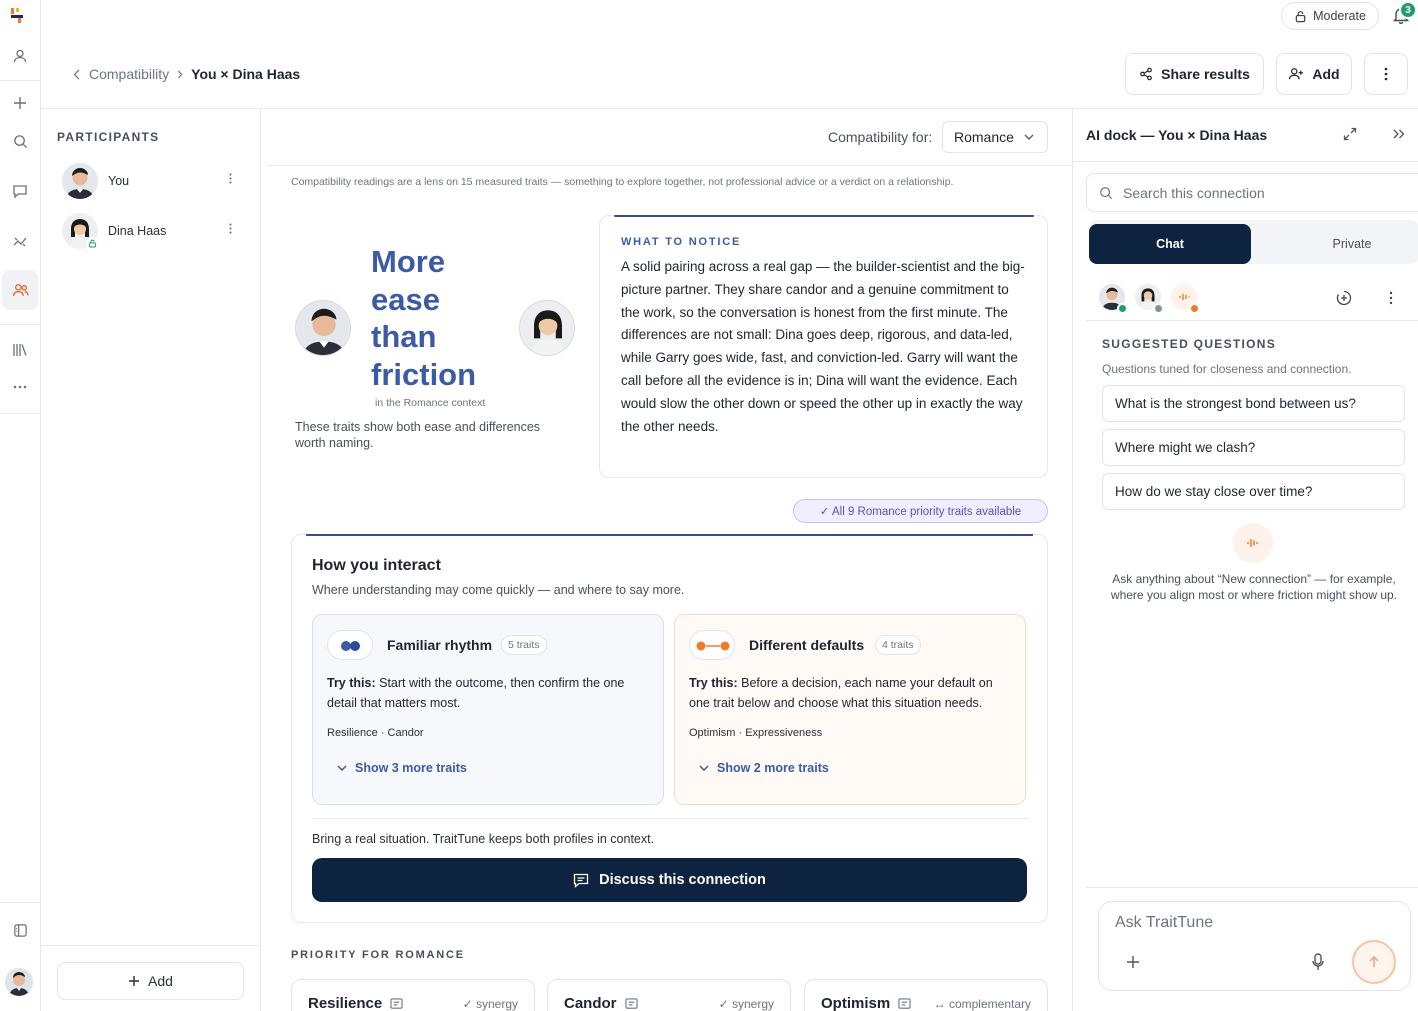 The height and width of the screenshot is (1011, 1418). Describe the element at coordinates (1253, 543) in the screenshot. I see `waveform-icon` at that location.